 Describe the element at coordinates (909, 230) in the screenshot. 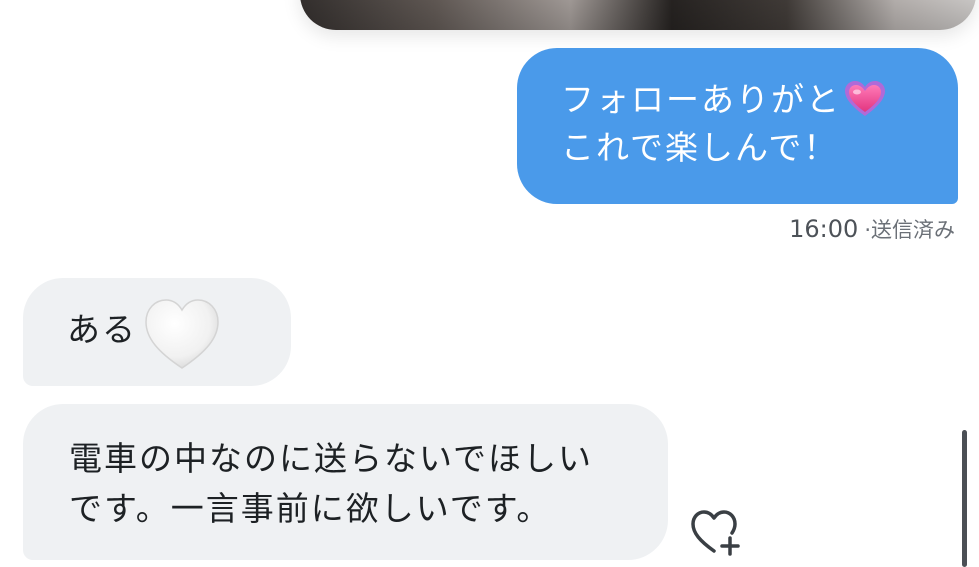

I see `sent-message-status: ·送信済み` at that location.